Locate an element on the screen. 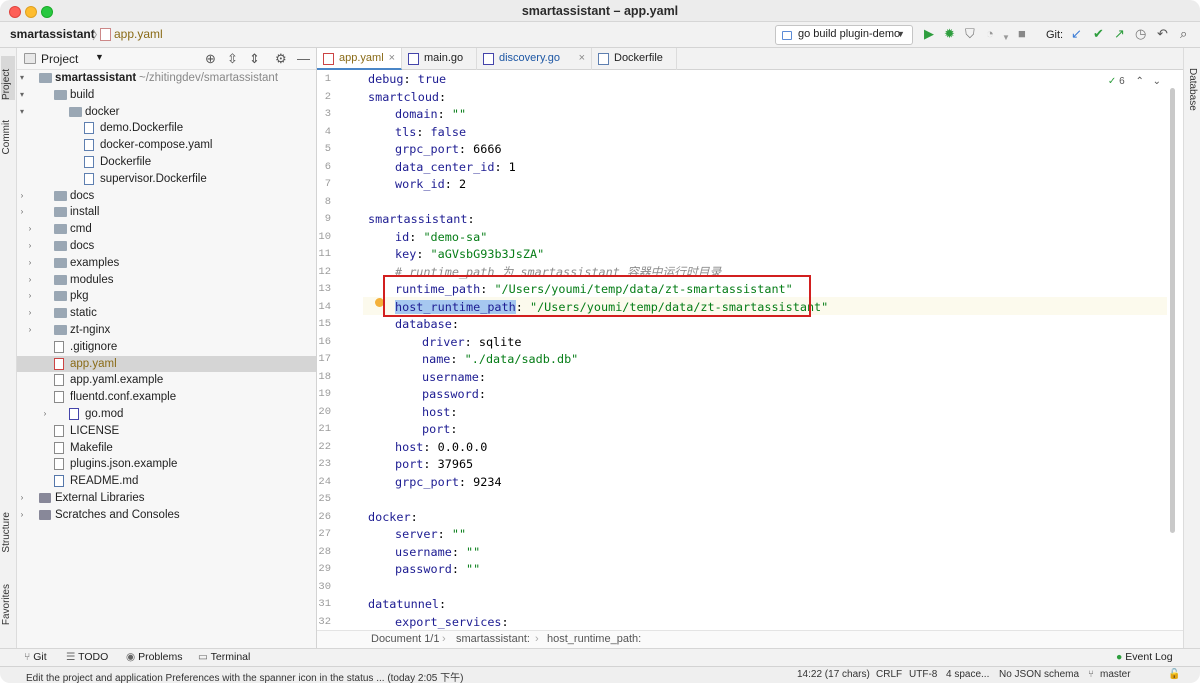  chevron-down-icon: ▼ is located at coordinates (99, 57).